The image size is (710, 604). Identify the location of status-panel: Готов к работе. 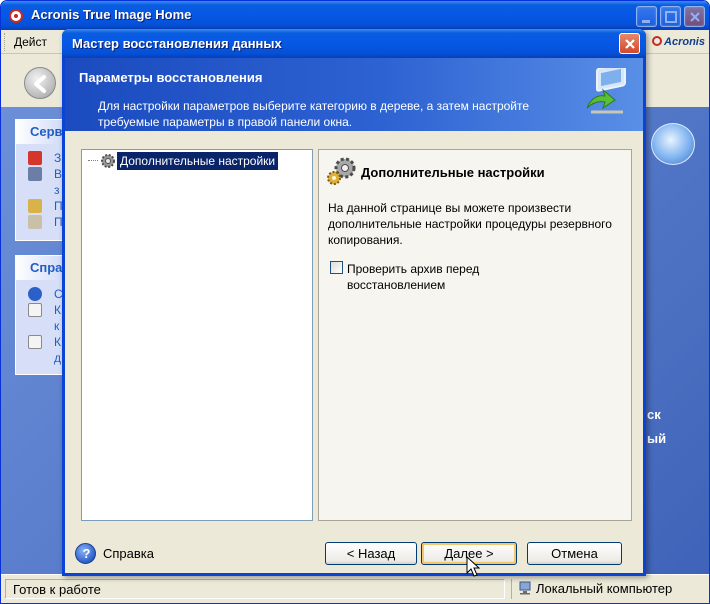
(255, 589).